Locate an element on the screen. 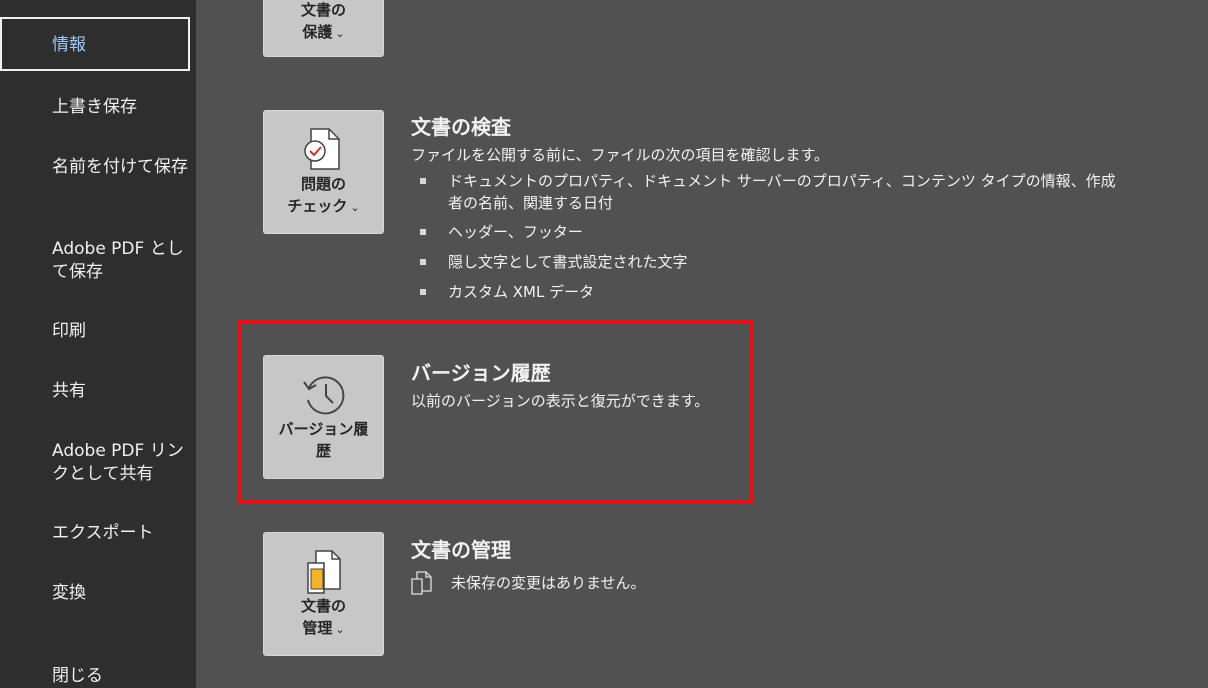 Image resolution: width=1208 pixels, height=688 pixels. nav-info-label: 情報 is located at coordinates (69, 45).